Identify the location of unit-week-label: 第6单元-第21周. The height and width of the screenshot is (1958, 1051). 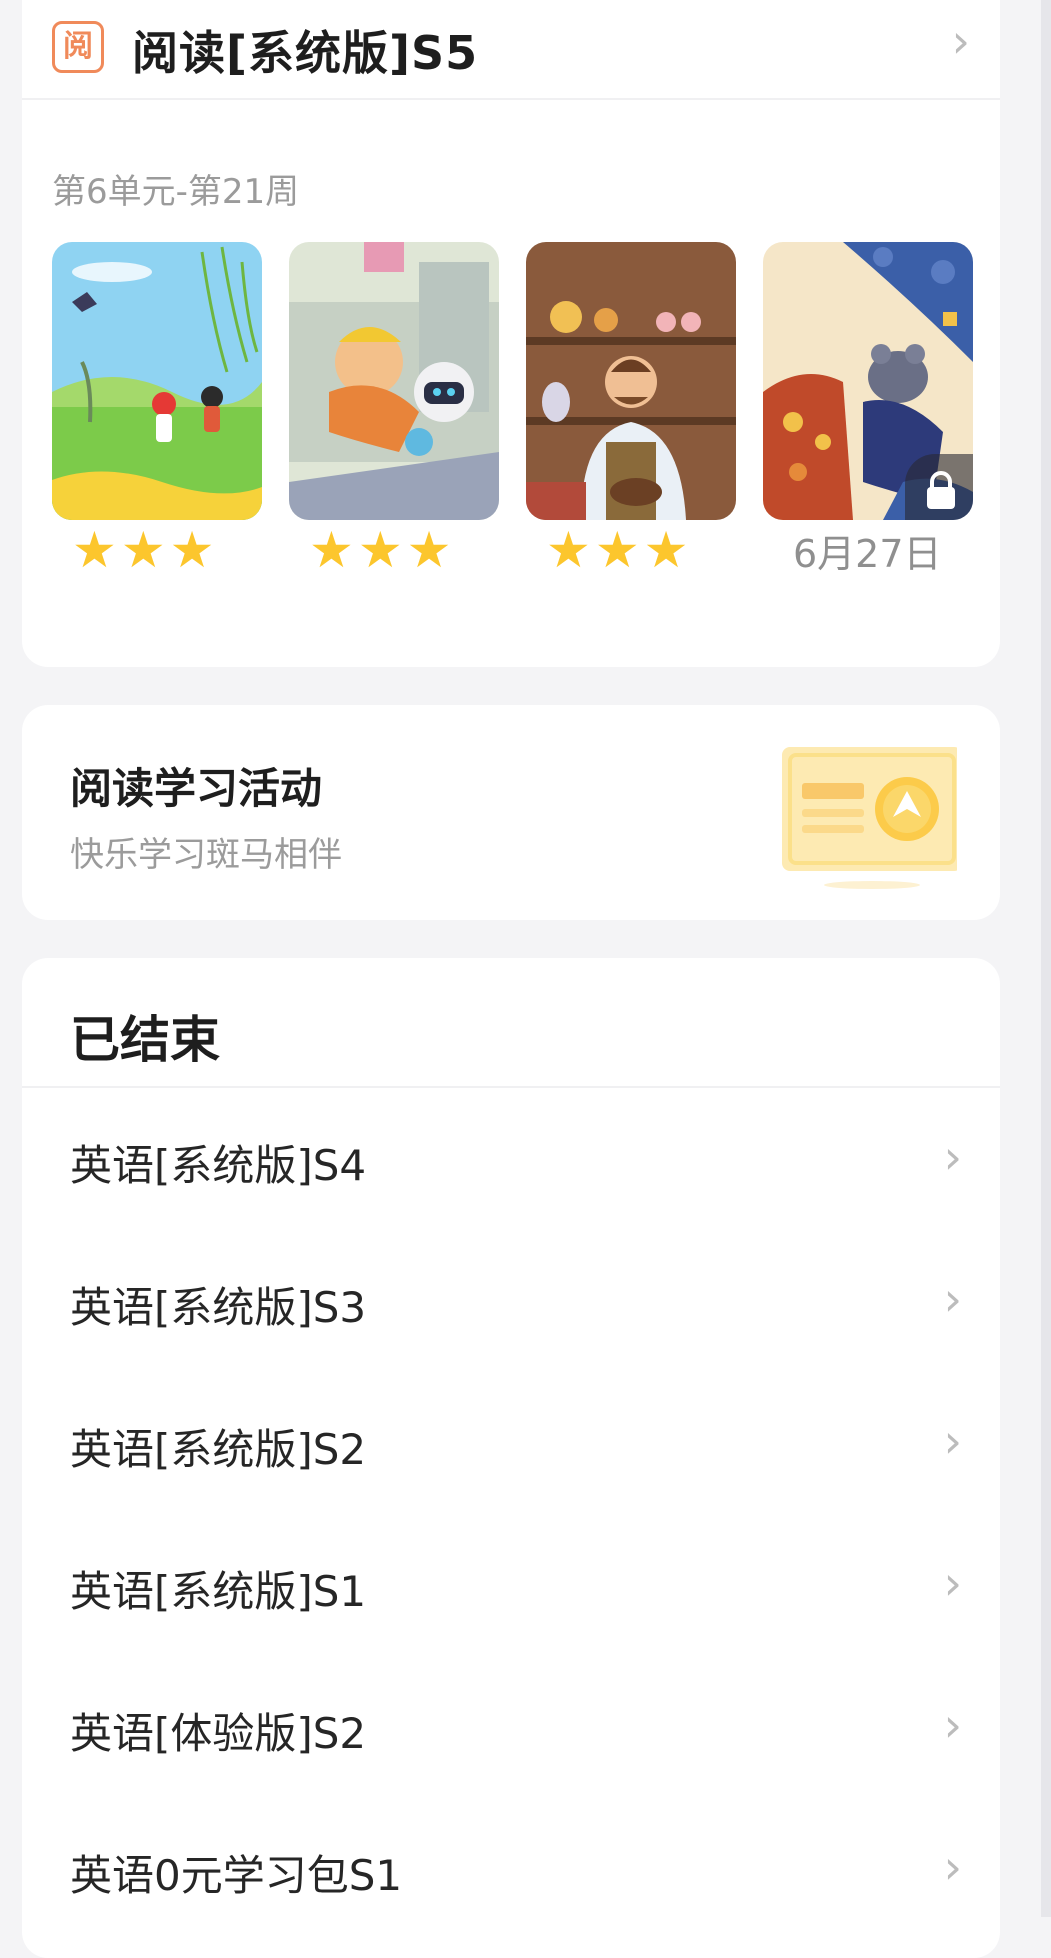
(176, 192).